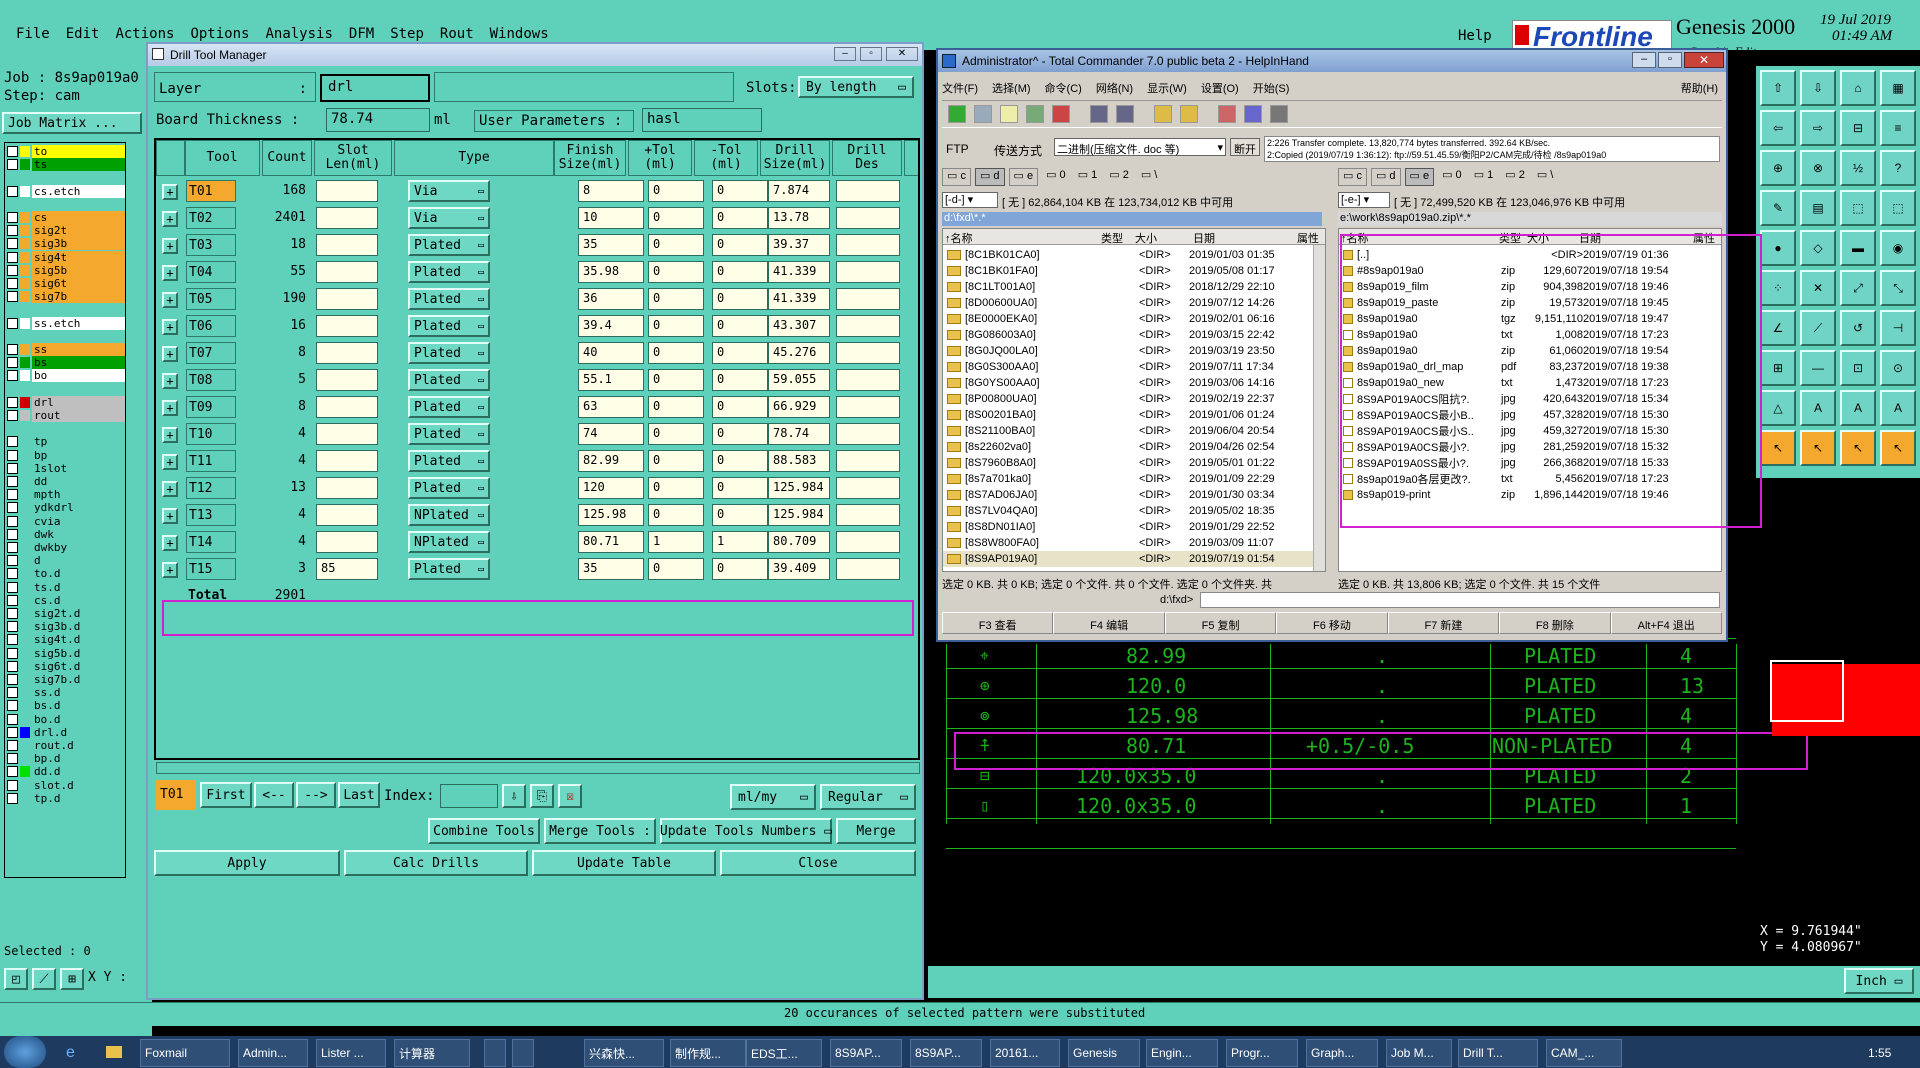 This screenshot has height=1068, width=1920. Describe the element at coordinates (1125, 114) in the screenshot. I see `forward-icon` at that location.